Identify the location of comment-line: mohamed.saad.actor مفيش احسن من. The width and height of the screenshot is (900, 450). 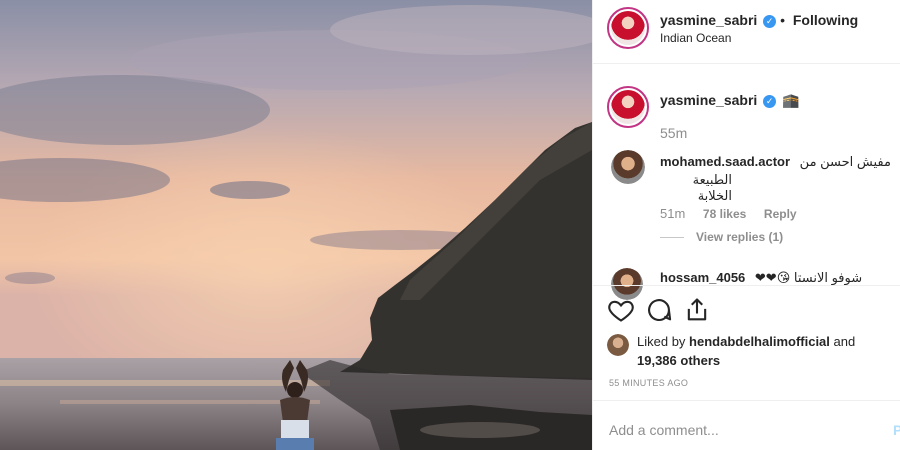
(775, 162).